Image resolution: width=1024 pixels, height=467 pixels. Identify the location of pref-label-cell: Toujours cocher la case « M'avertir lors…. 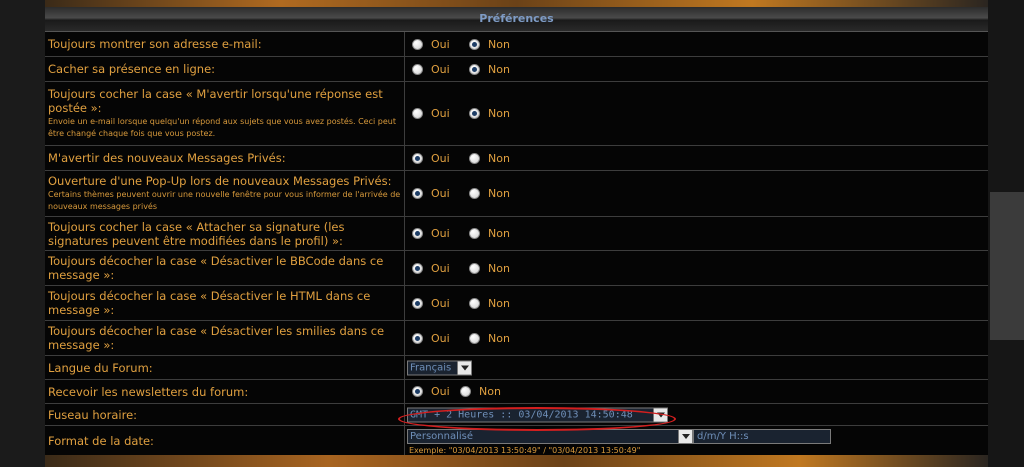
(225, 113).